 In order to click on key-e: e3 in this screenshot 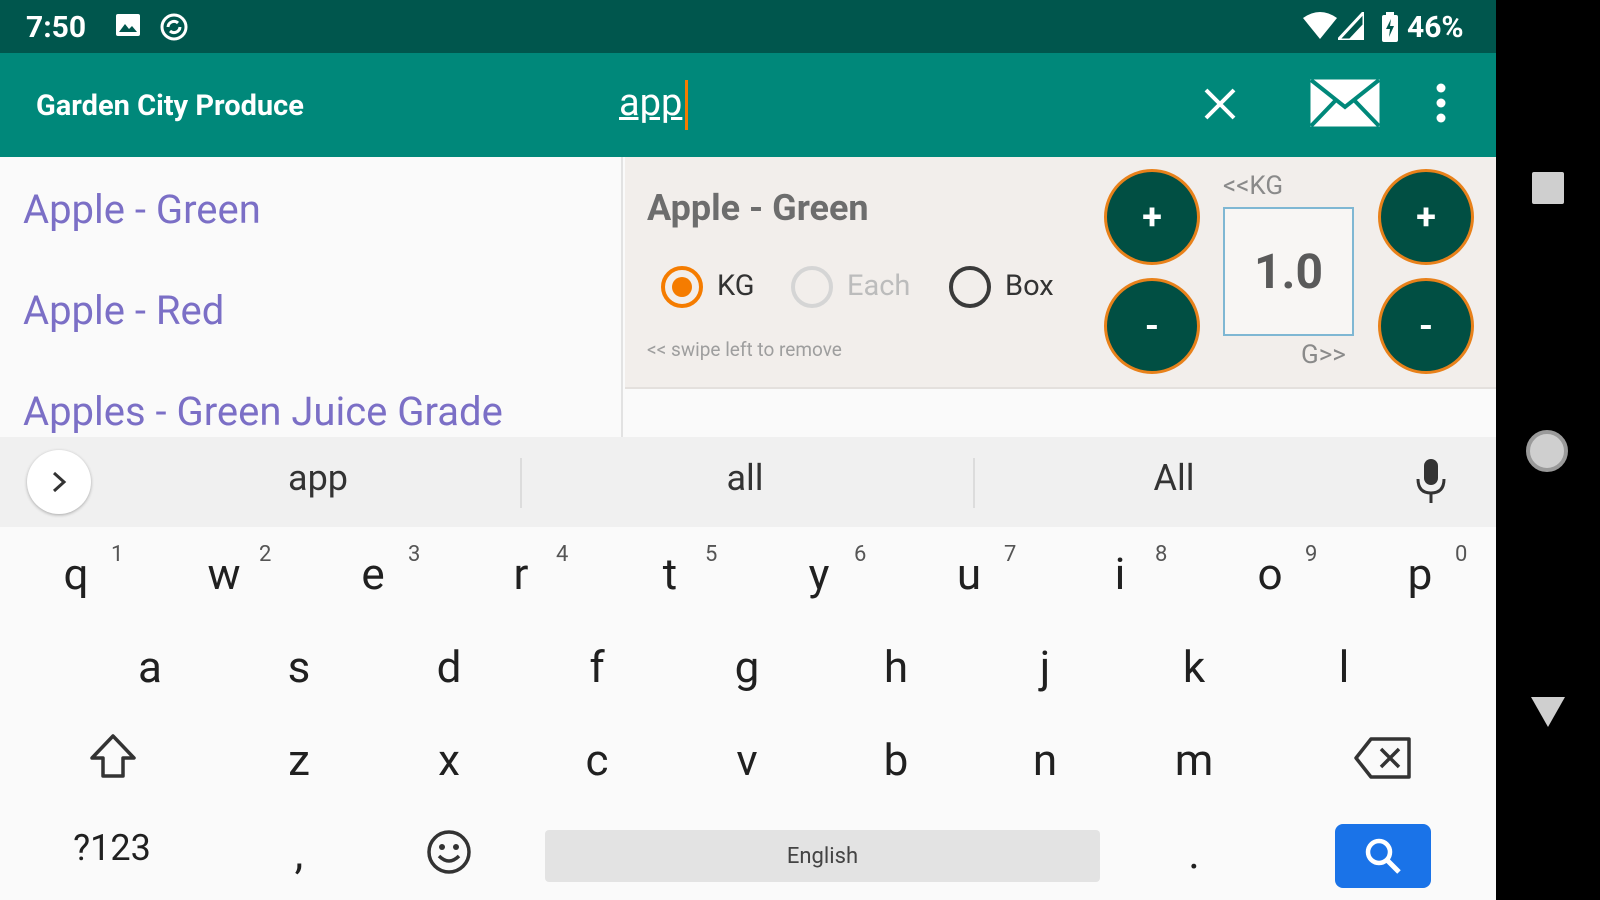, I will do `click(373, 574)`.